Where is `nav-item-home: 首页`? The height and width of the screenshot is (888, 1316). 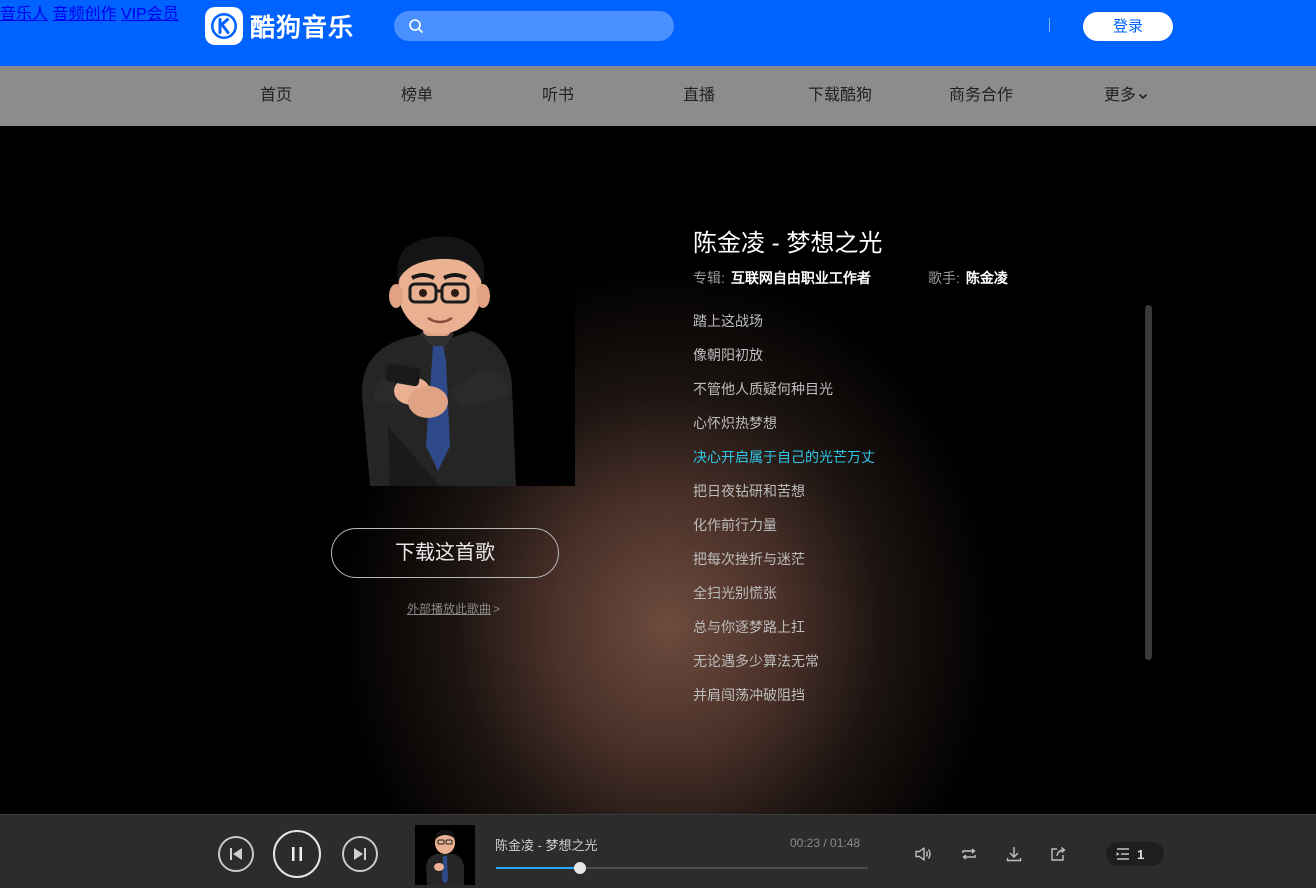 nav-item-home: 首页 is located at coordinates (276, 96).